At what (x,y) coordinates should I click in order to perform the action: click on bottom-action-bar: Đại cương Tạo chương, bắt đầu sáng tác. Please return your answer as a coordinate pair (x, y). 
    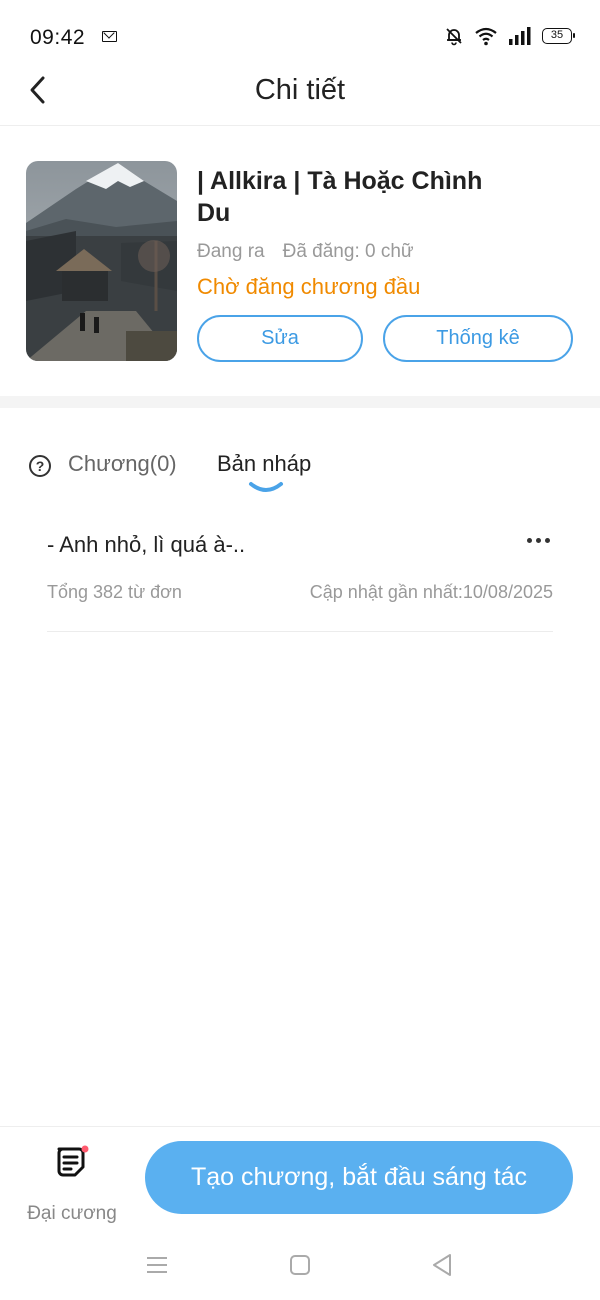
    Looking at the image, I should click on (300, 1178).